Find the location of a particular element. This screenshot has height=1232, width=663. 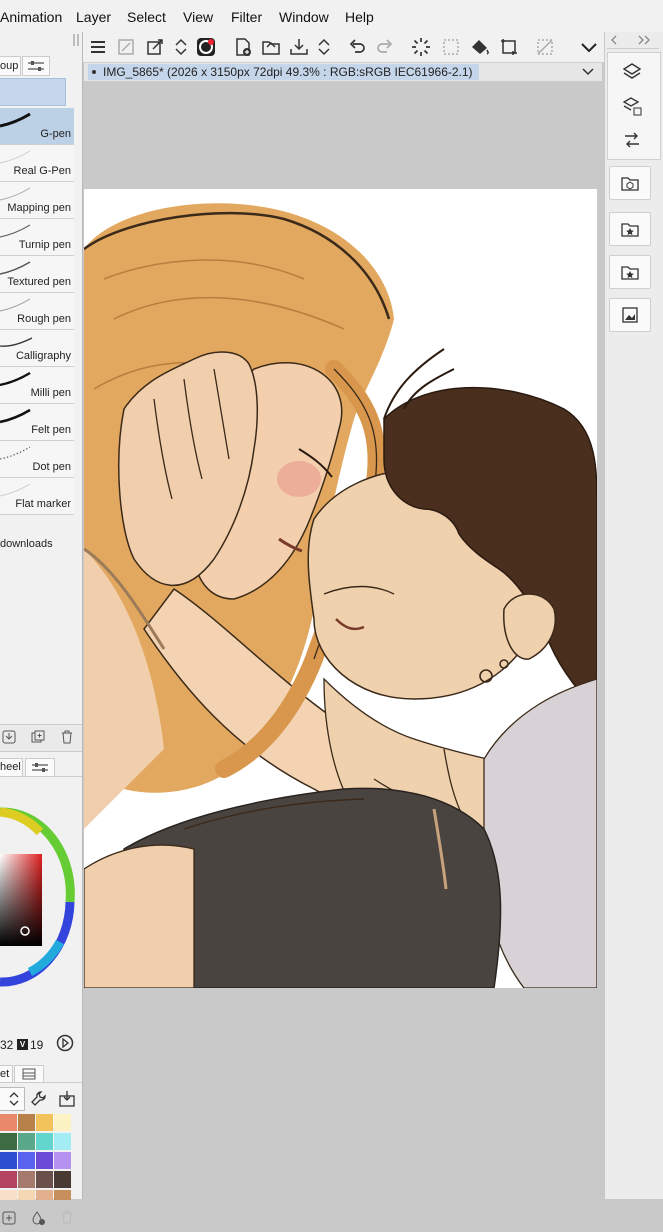

history-button is located at coordinates (632, 140).